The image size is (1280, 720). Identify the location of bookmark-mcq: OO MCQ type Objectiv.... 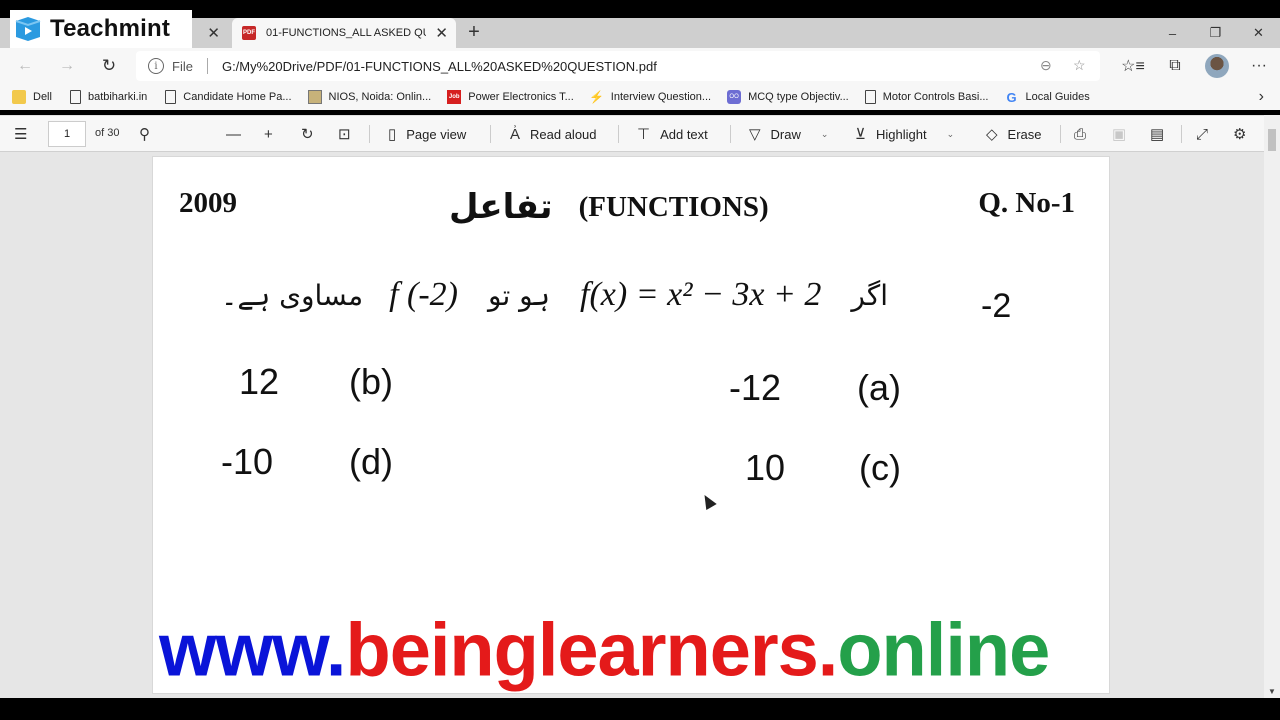
(788, 97).